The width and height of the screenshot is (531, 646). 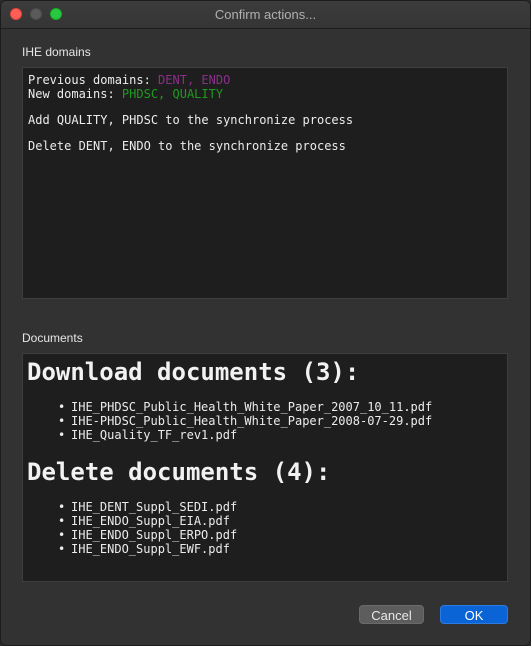 What do you see at coordinates (154, 435) in the screenshot?
I see `download-file-name: IHE_Quality_TF_rev1.pdf` at bounding box center [154, 435].